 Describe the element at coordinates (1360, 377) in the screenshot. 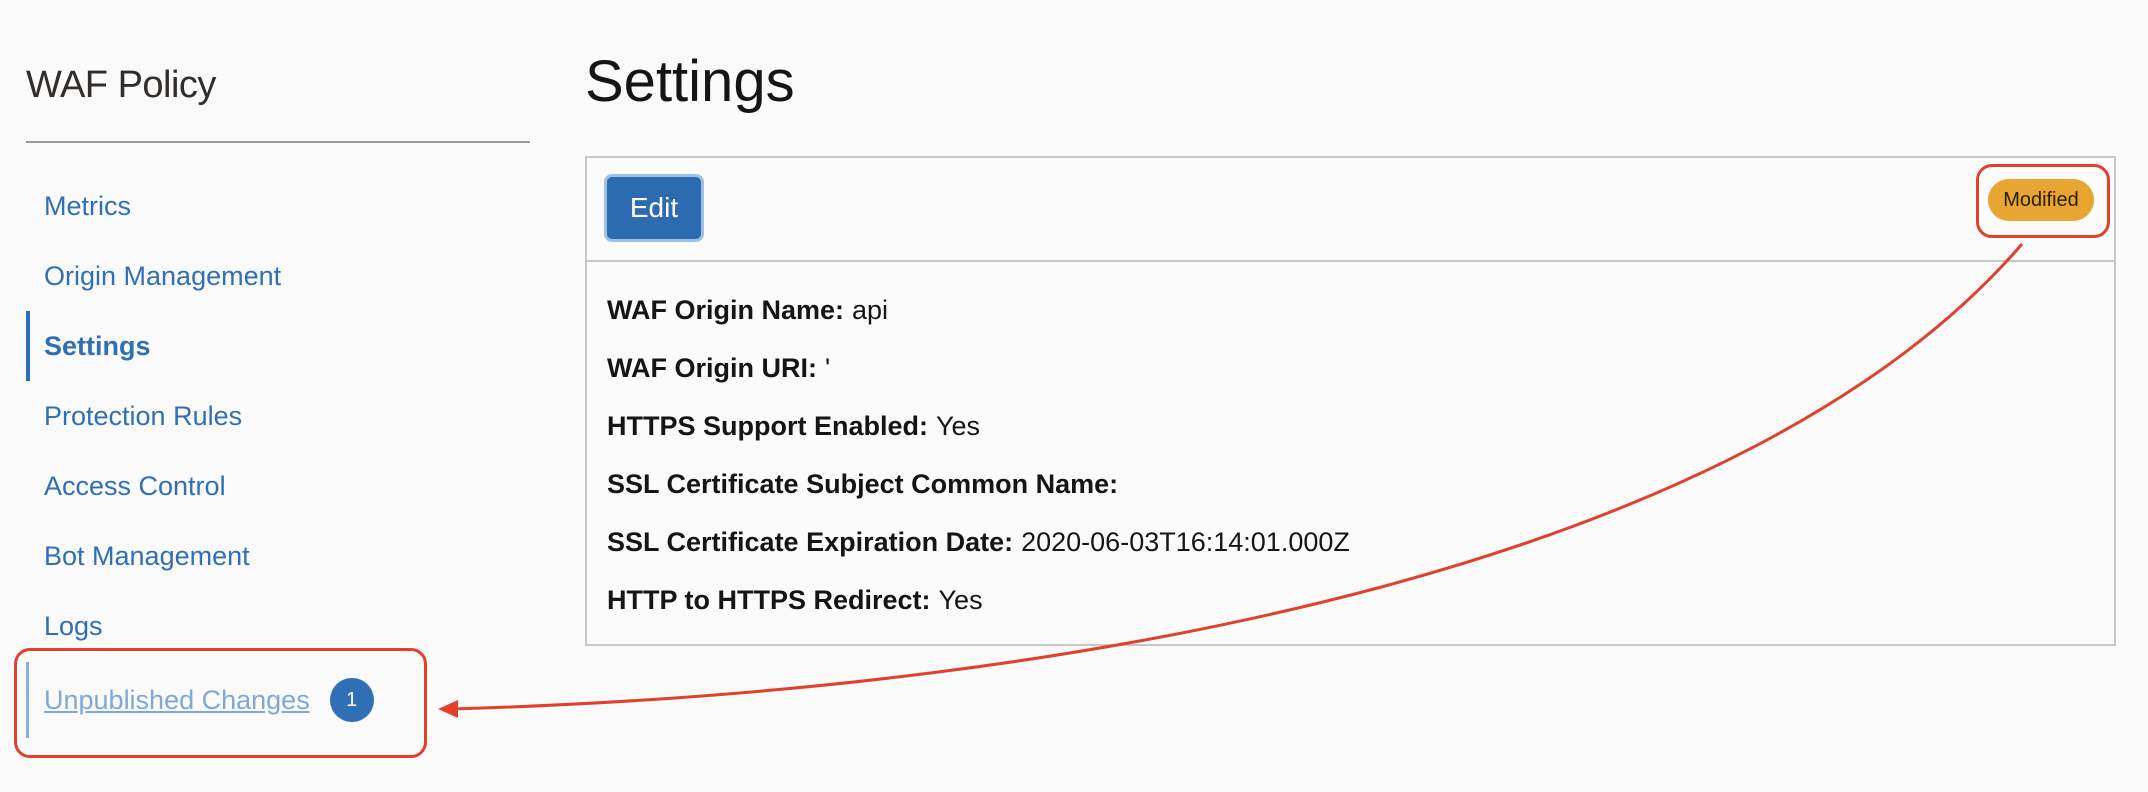

I see `detail-row-origin-uri: WAF Origin URI: '` at that location.